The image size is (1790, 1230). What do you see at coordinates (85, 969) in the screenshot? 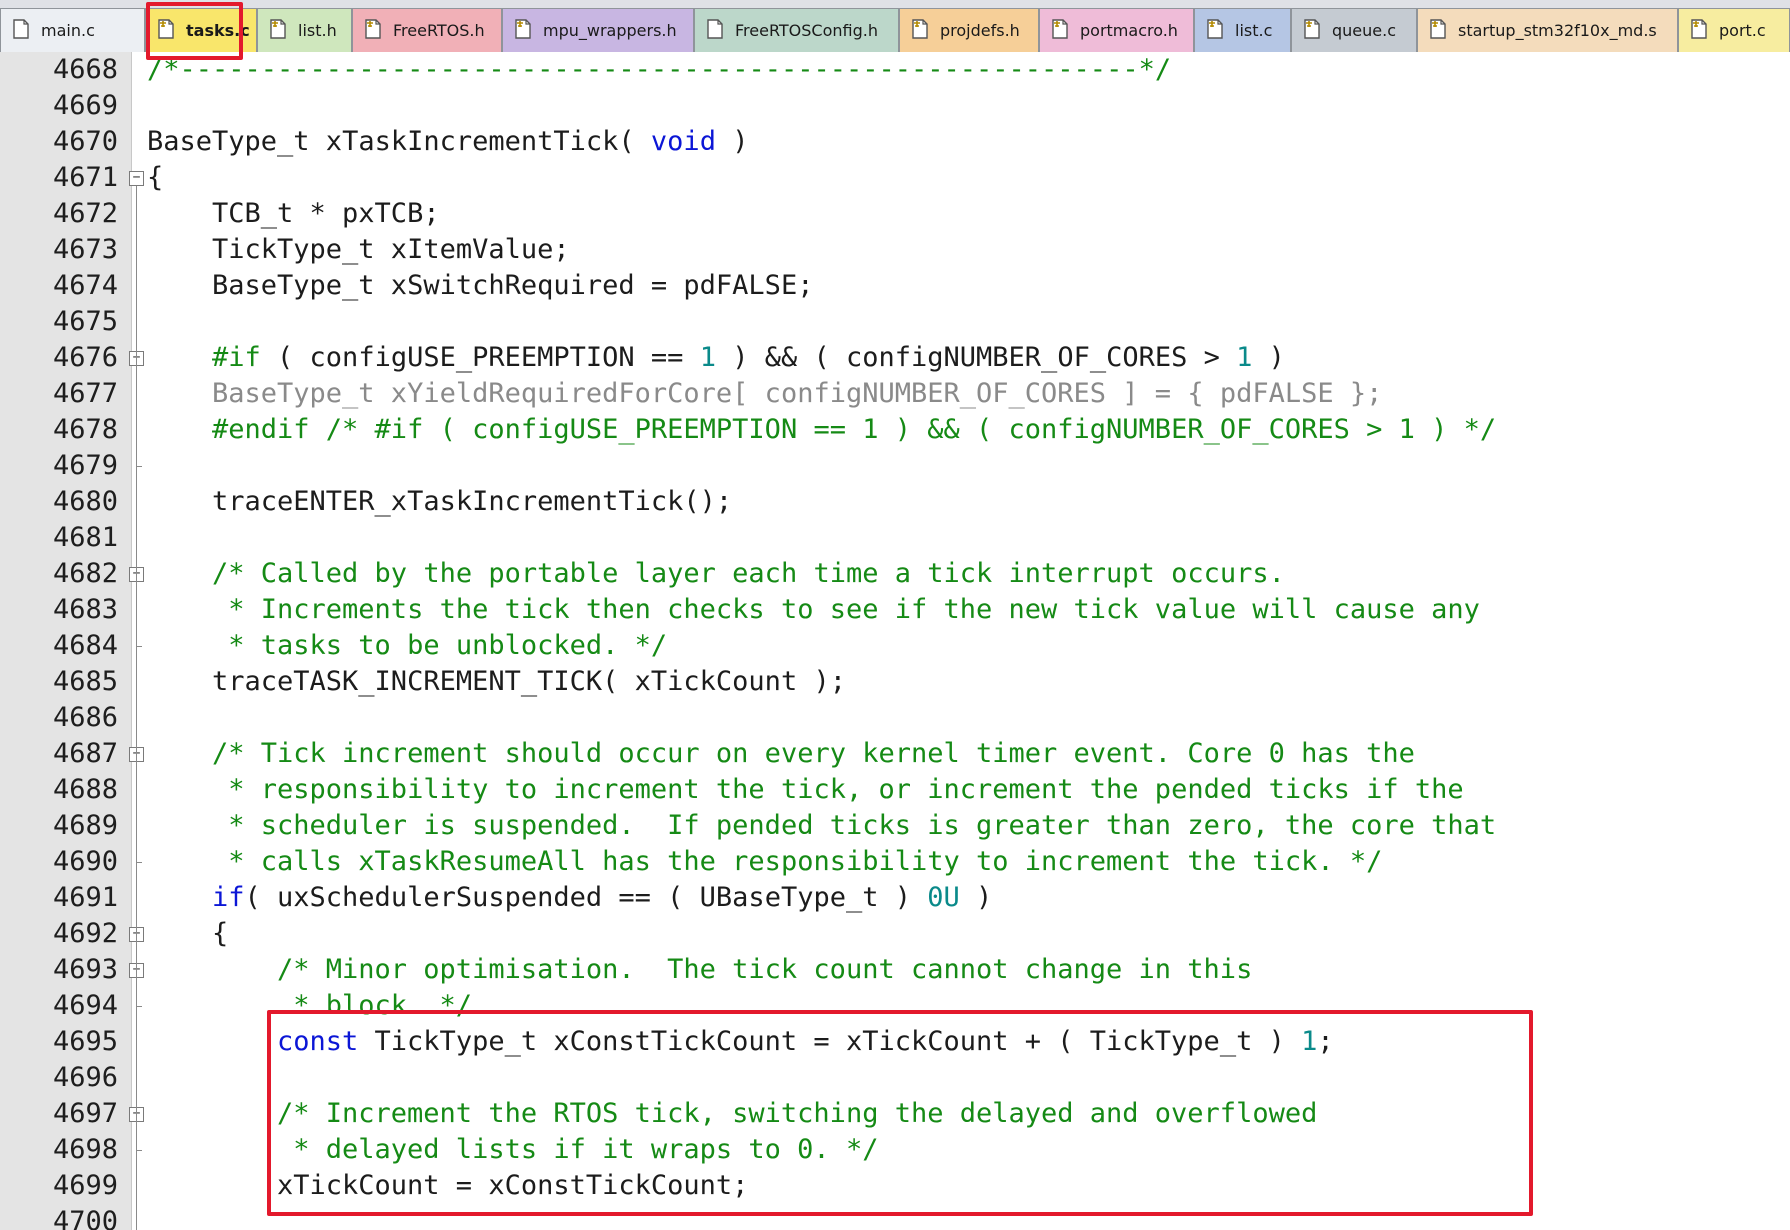
I see `line-number: 4693` at bounding box center [85, 969].